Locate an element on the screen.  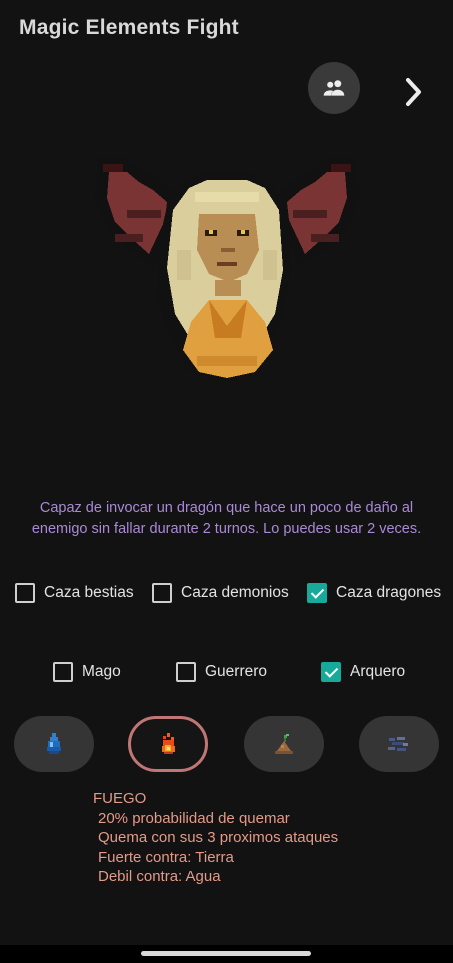
group-icon is located at coordinates (334, 88).